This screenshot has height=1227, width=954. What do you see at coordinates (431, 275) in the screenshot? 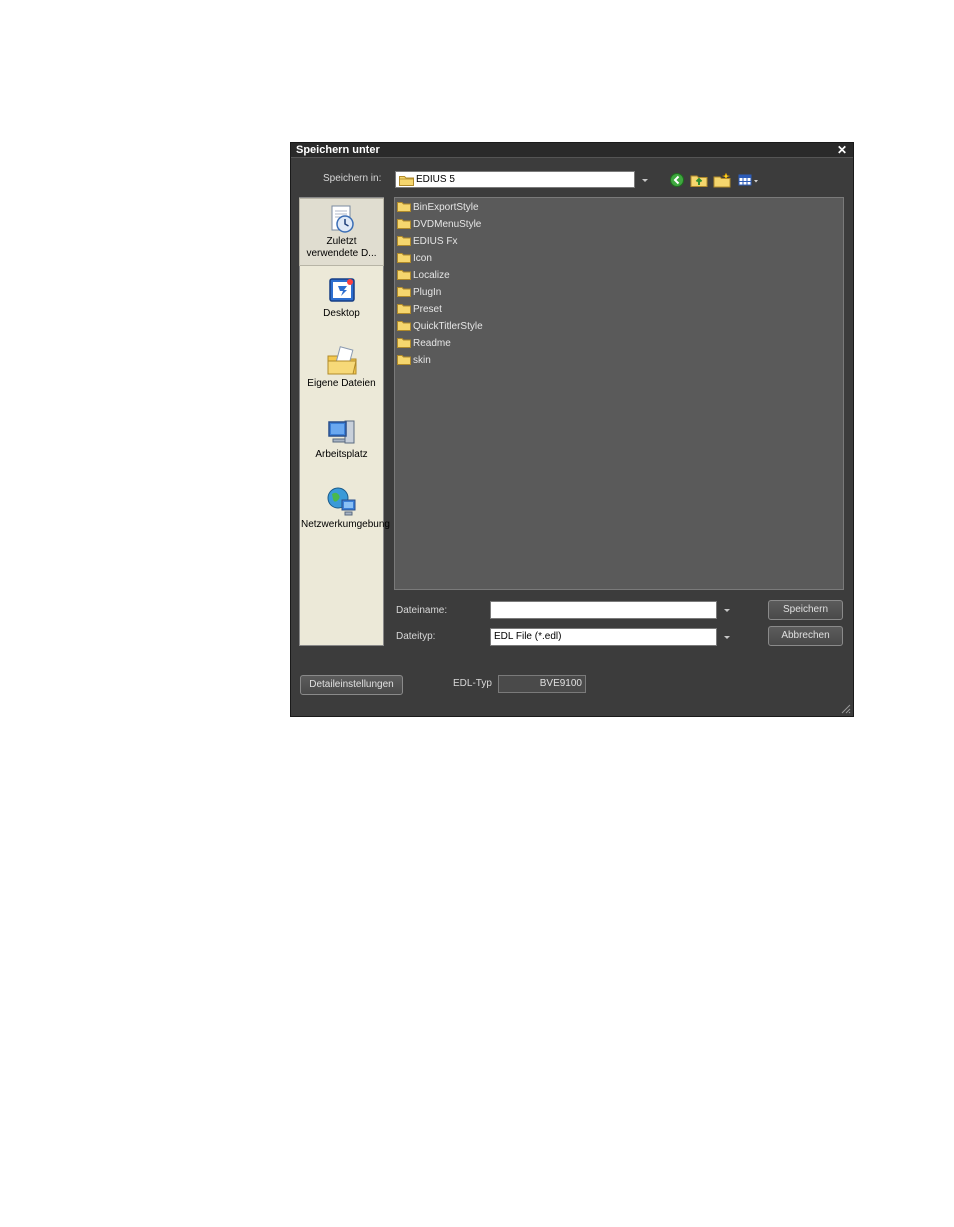
I see `folder-name: Localize` at bounding box center [431, 275].